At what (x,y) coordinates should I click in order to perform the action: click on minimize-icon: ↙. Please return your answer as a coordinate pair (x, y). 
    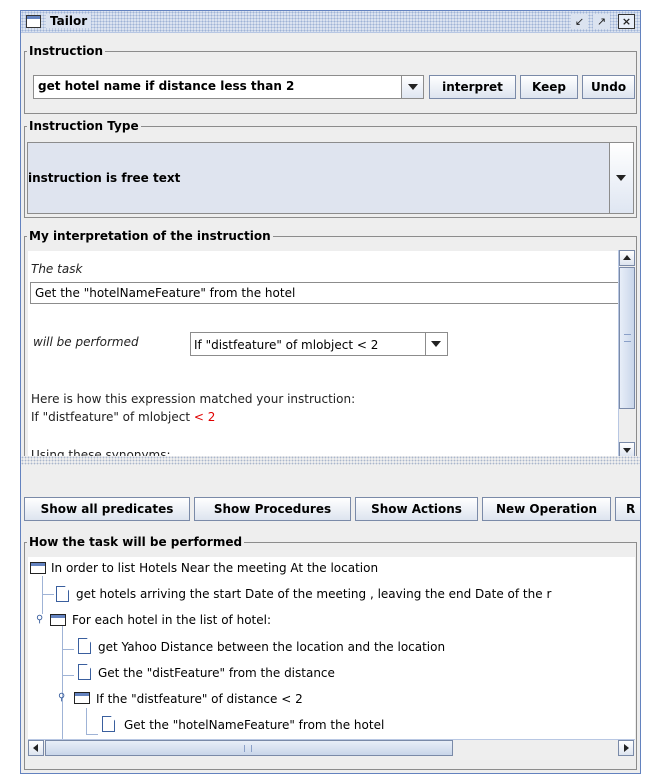
    Looking at the image, I should click on (579, 21).